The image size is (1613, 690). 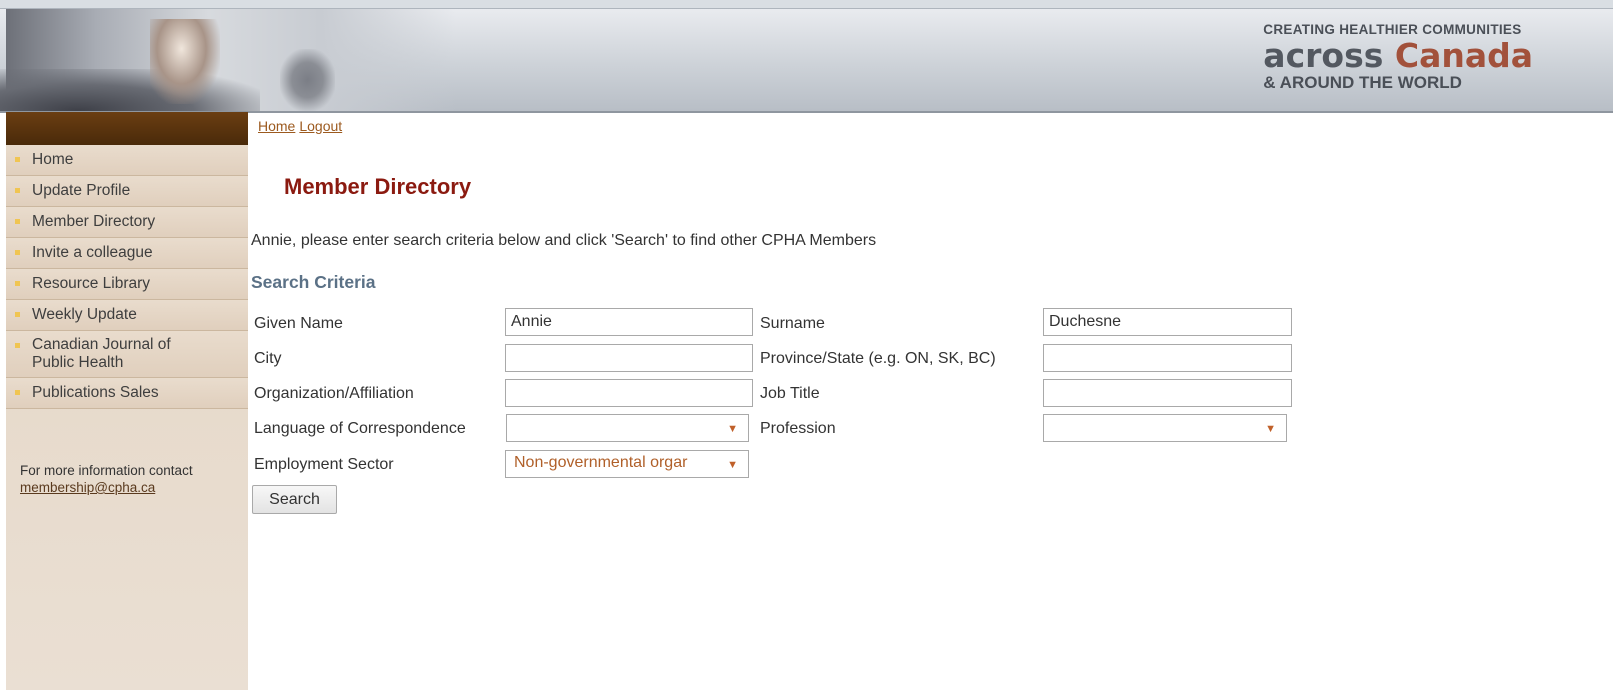 I want to click on sidebar-item-label: Resource Library, so click(x=91, y=283).